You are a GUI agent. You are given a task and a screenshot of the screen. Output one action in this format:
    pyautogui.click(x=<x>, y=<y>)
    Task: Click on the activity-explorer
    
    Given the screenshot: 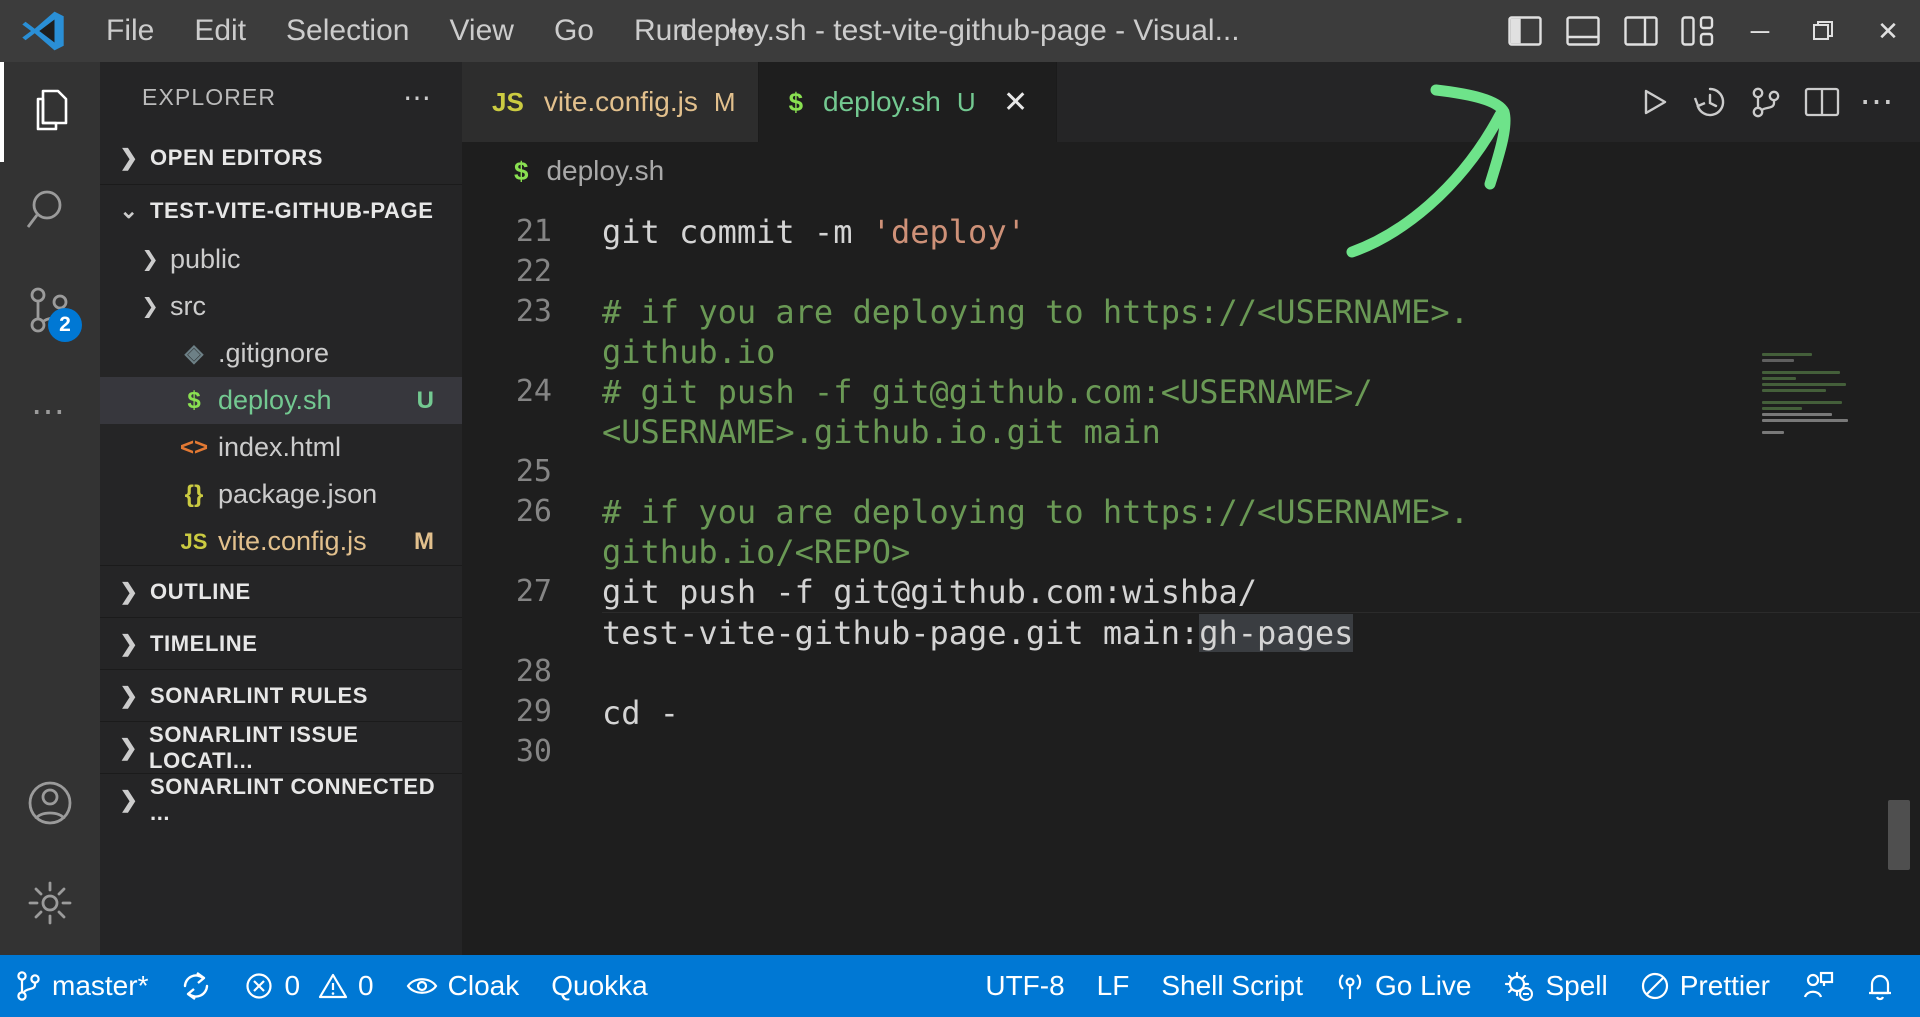 What is the action you would take?
    pyautogui.click(x=50, y=112)
    